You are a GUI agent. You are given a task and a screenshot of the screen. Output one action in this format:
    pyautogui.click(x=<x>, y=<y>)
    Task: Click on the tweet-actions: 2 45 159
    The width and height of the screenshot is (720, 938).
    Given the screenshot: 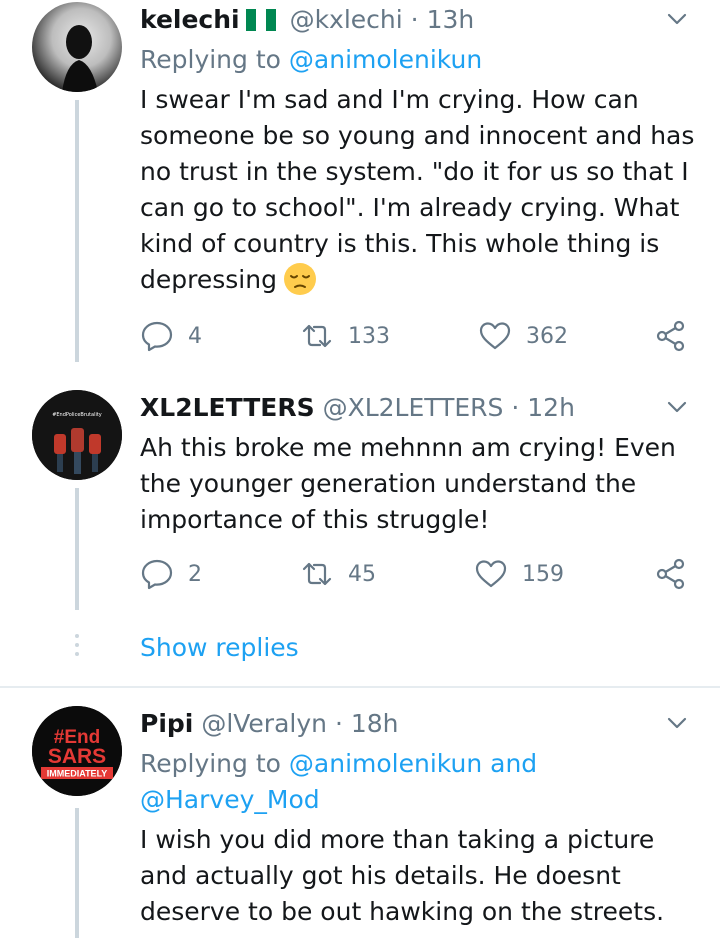 What is the action you would take?
    pyautogui.click(x=420, y=574)
    